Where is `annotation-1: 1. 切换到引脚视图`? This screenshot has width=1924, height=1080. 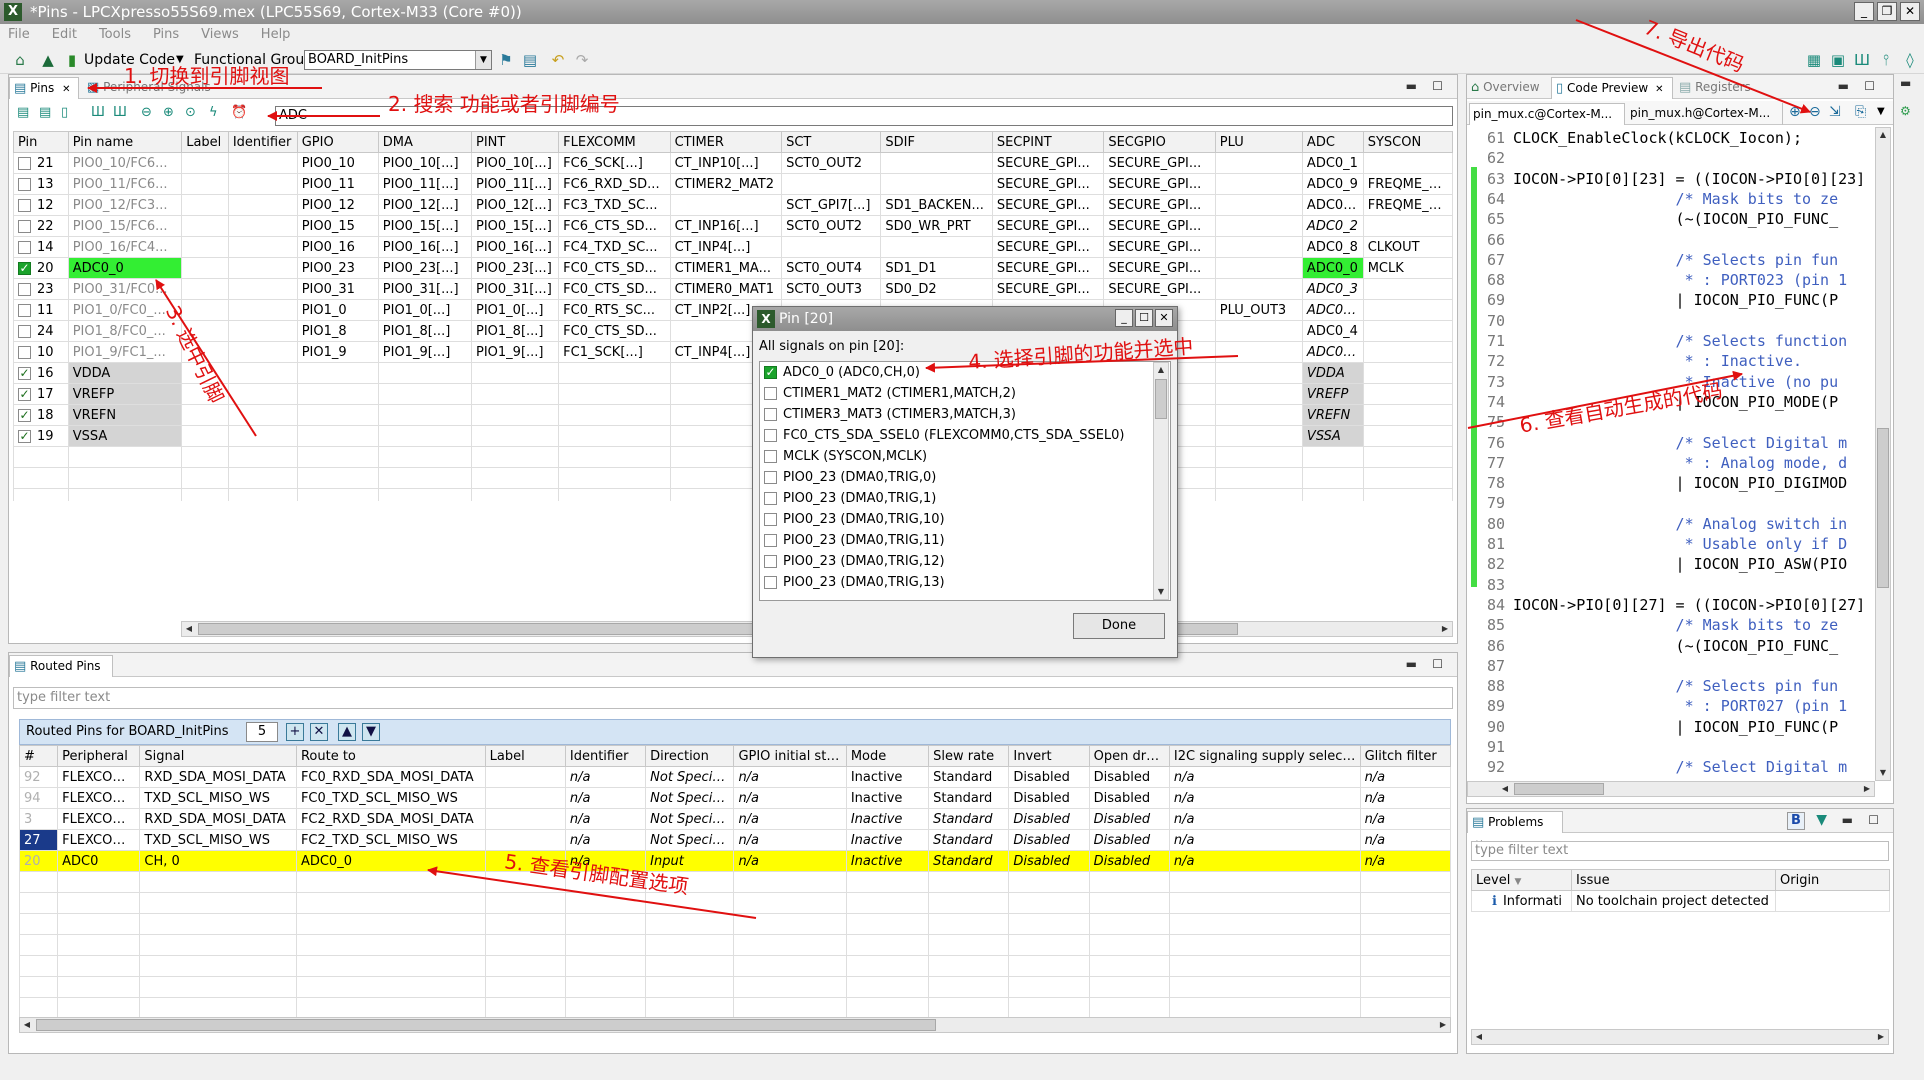 annotation-1: 1. 切换到引脚视图 is located at coordinates (207, 76).